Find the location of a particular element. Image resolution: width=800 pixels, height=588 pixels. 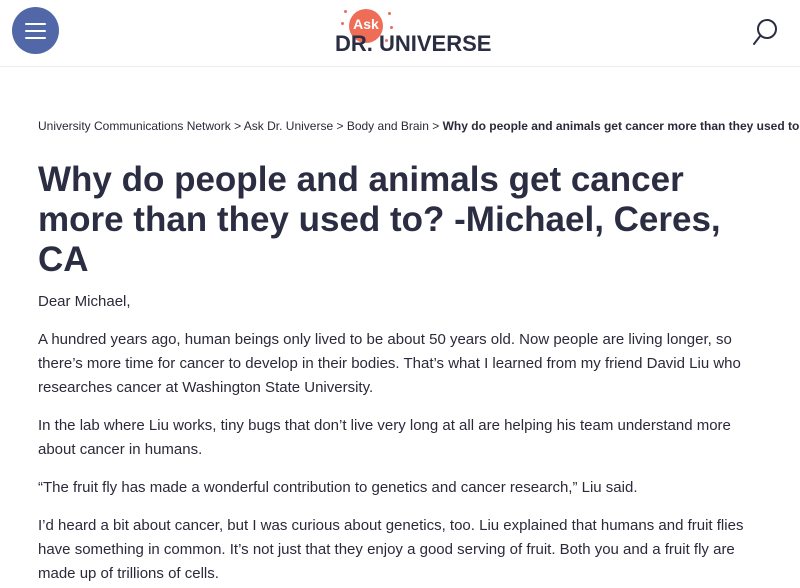

search-icon is located at coordinates (765, 32).